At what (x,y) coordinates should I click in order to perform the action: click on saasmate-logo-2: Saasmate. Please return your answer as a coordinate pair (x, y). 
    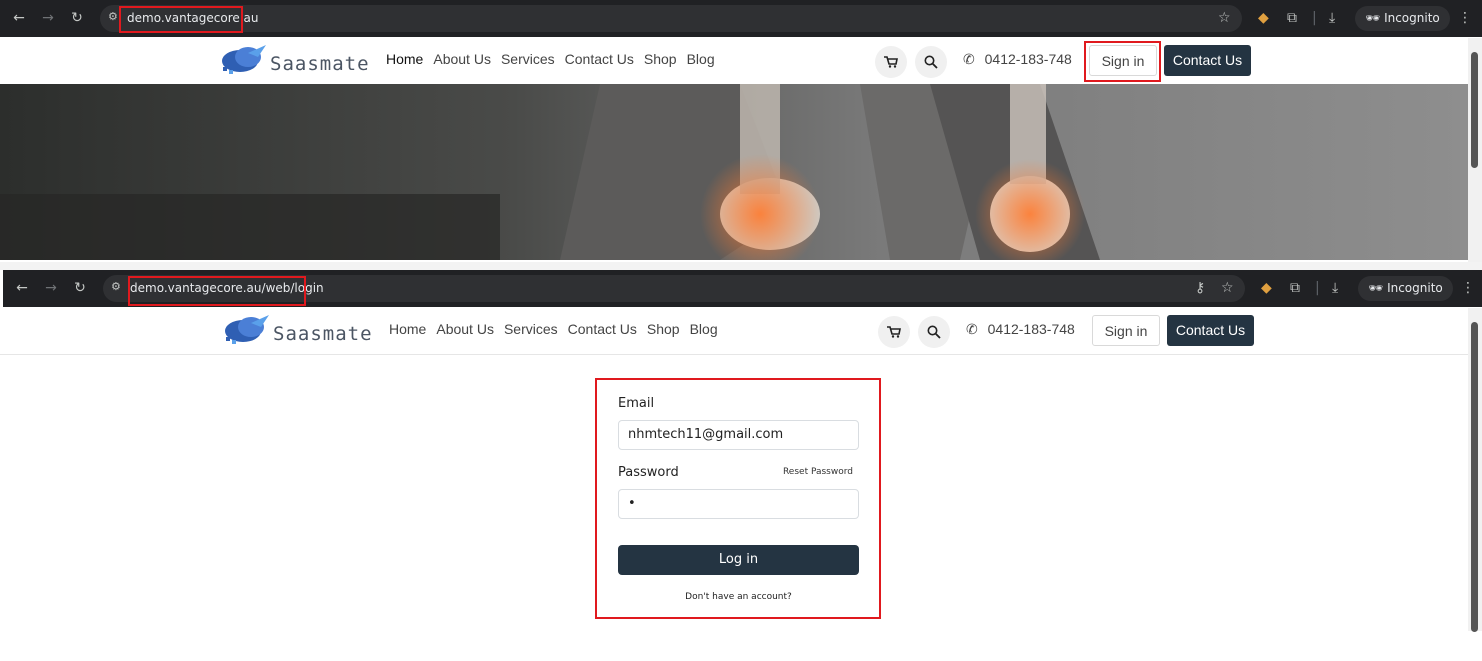
    Looking at the image, I should click on (297, 331).